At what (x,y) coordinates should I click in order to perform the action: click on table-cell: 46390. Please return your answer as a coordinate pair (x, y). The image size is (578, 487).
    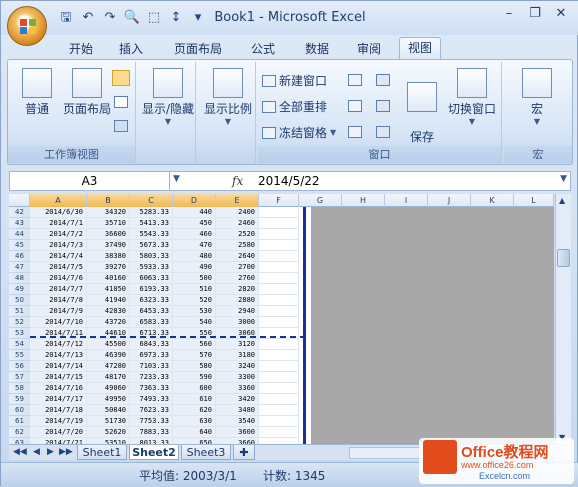
    Looking at the image, I should click on (108, 355).